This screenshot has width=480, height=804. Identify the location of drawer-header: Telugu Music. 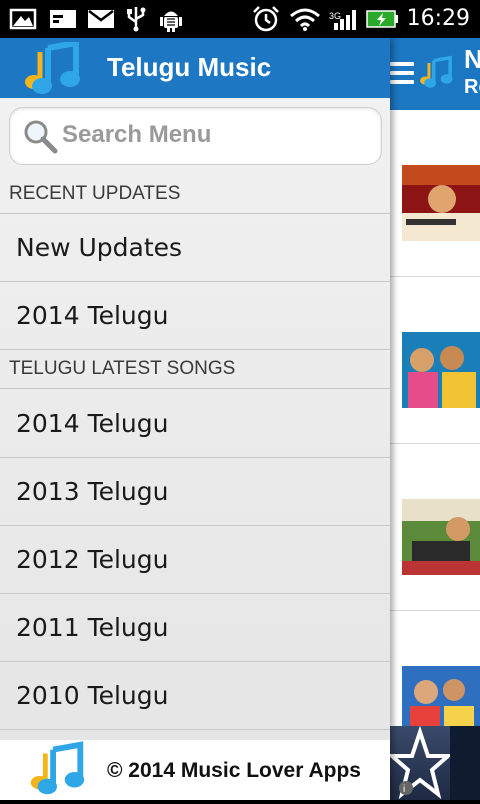
(195, 68).